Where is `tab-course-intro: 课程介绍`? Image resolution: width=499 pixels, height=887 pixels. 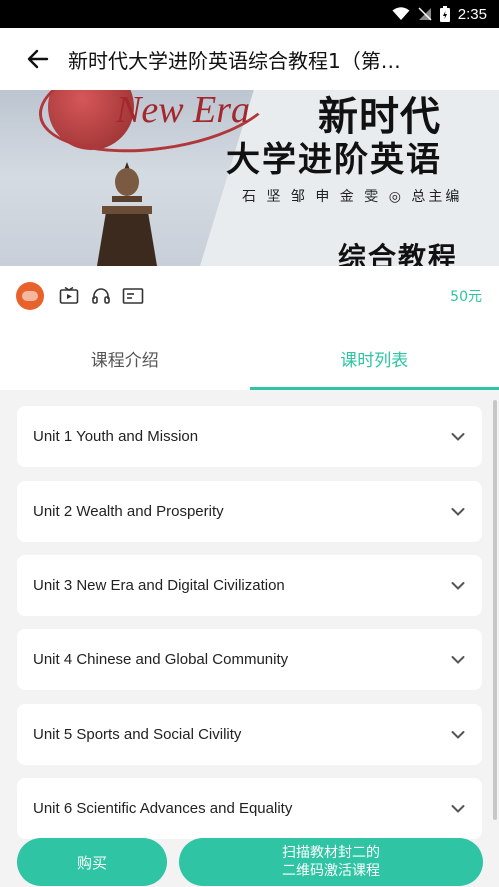 tab-course-intro: 课程介绍 is located at coordinates (125, 358).